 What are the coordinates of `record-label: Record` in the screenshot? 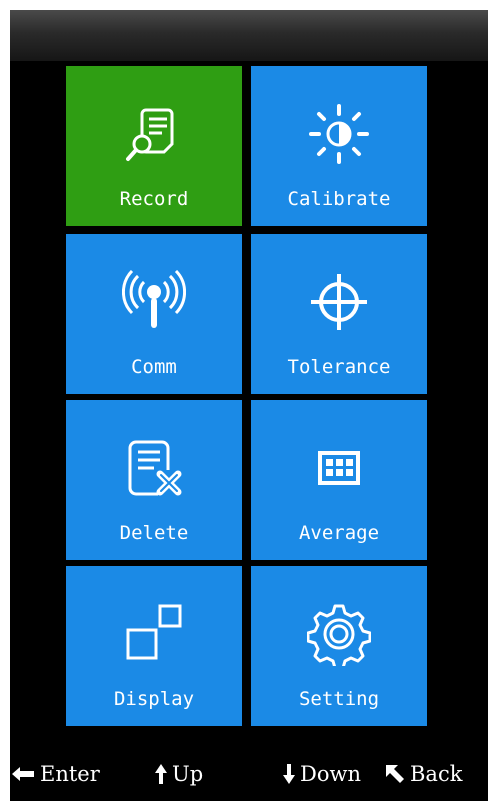 It's located at (154, 199).